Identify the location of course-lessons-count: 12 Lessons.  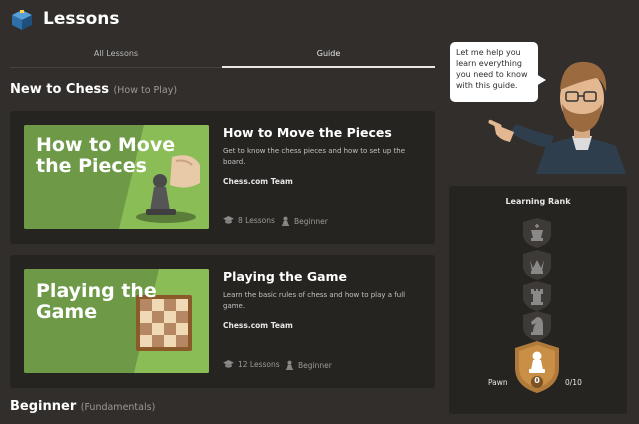
(251, 364).